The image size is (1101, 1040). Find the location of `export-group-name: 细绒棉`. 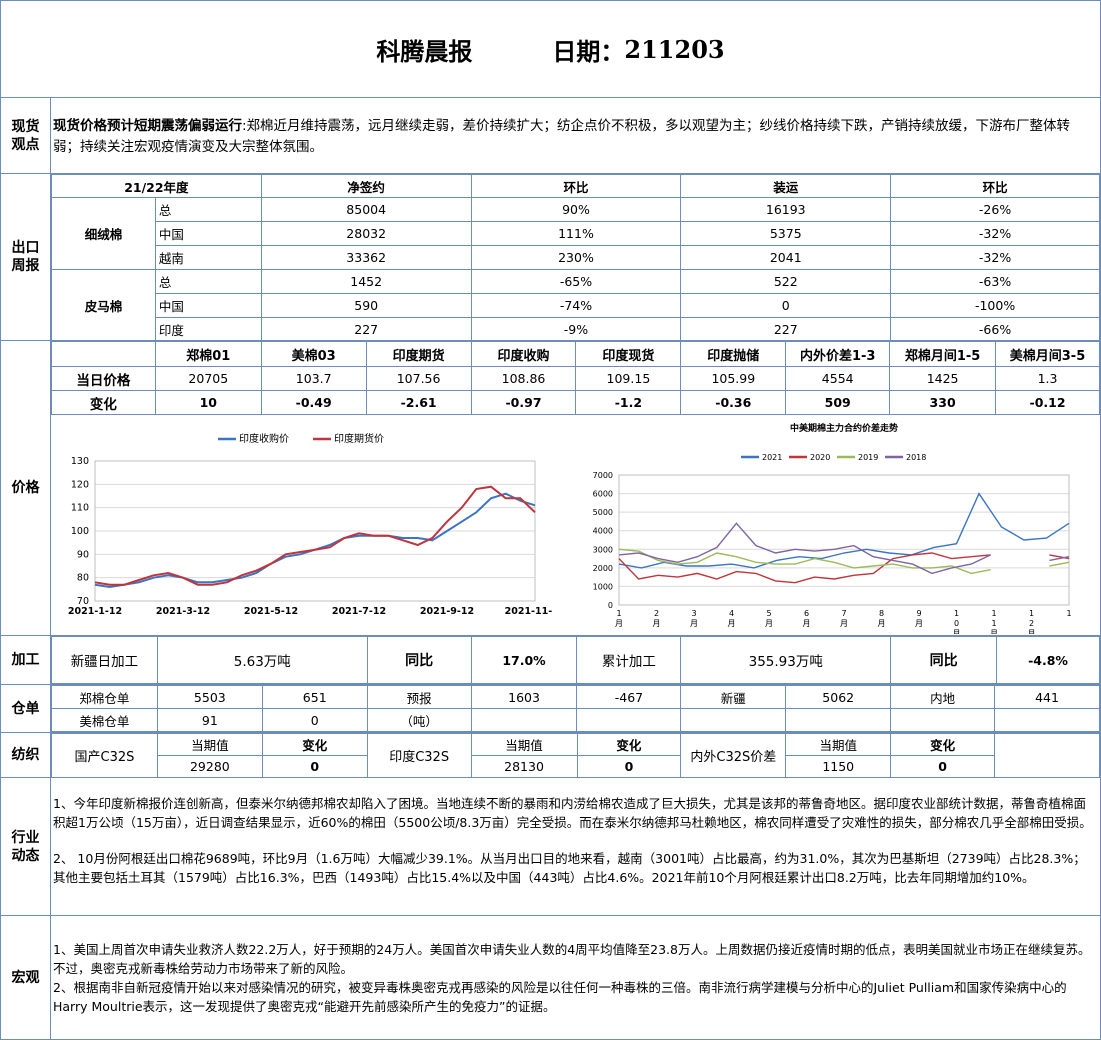

export-group-name: 细绒棉 is located at coordinates (103, 233).